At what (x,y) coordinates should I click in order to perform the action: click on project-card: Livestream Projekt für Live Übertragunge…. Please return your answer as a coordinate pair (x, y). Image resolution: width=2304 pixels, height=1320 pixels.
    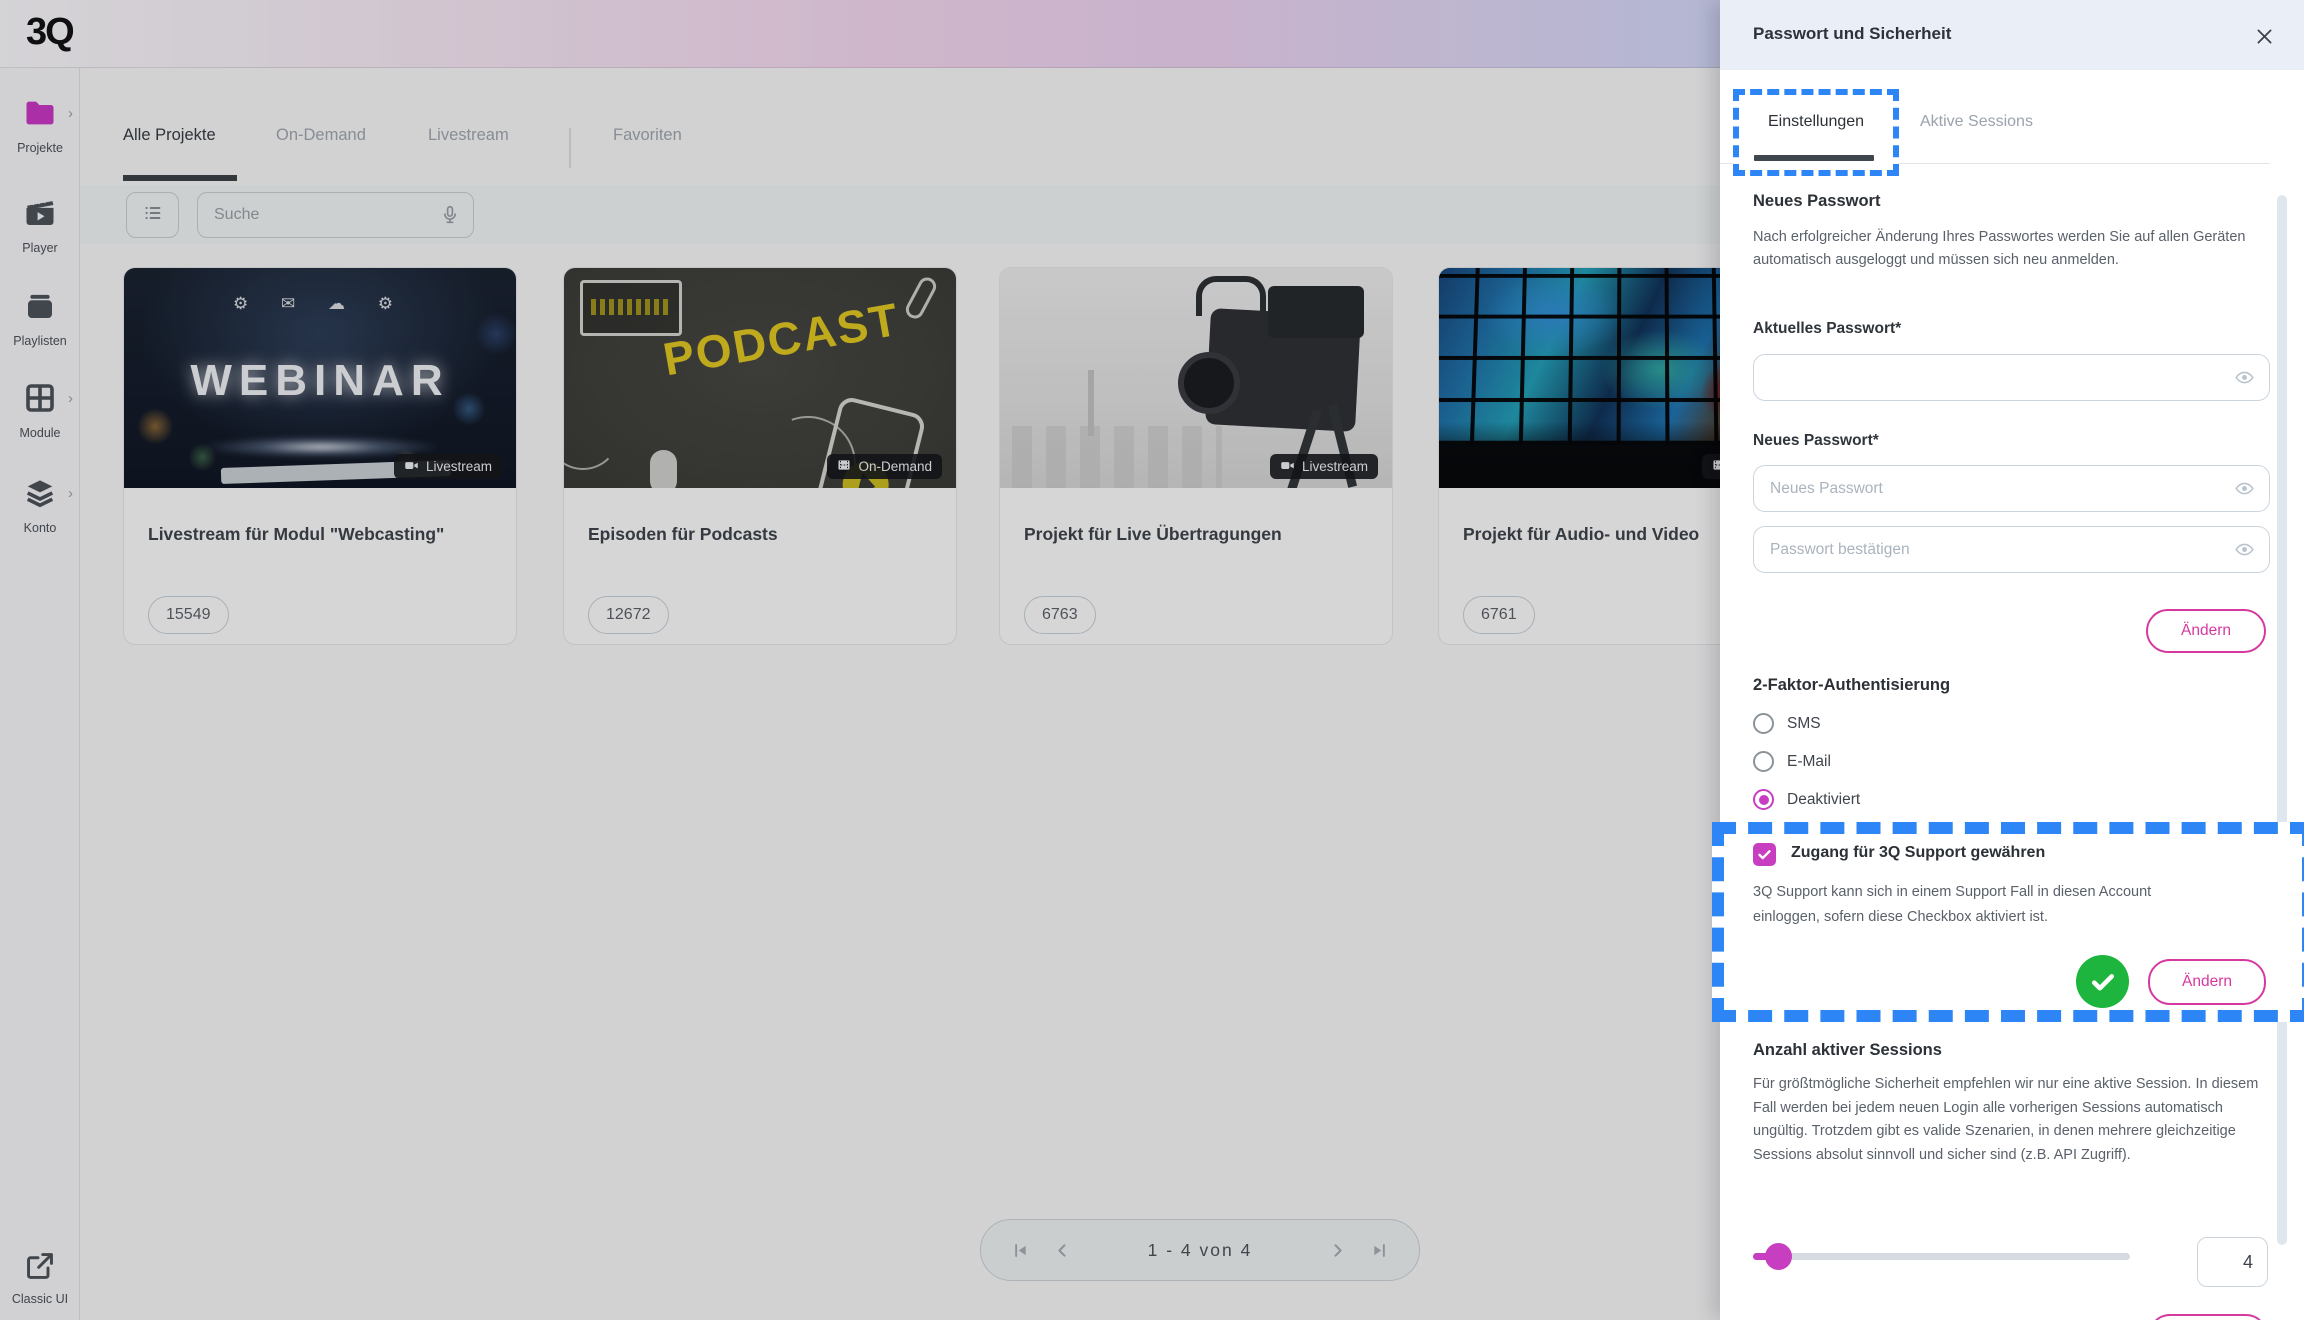
    Looking at the image, I should click on (1196, 456).